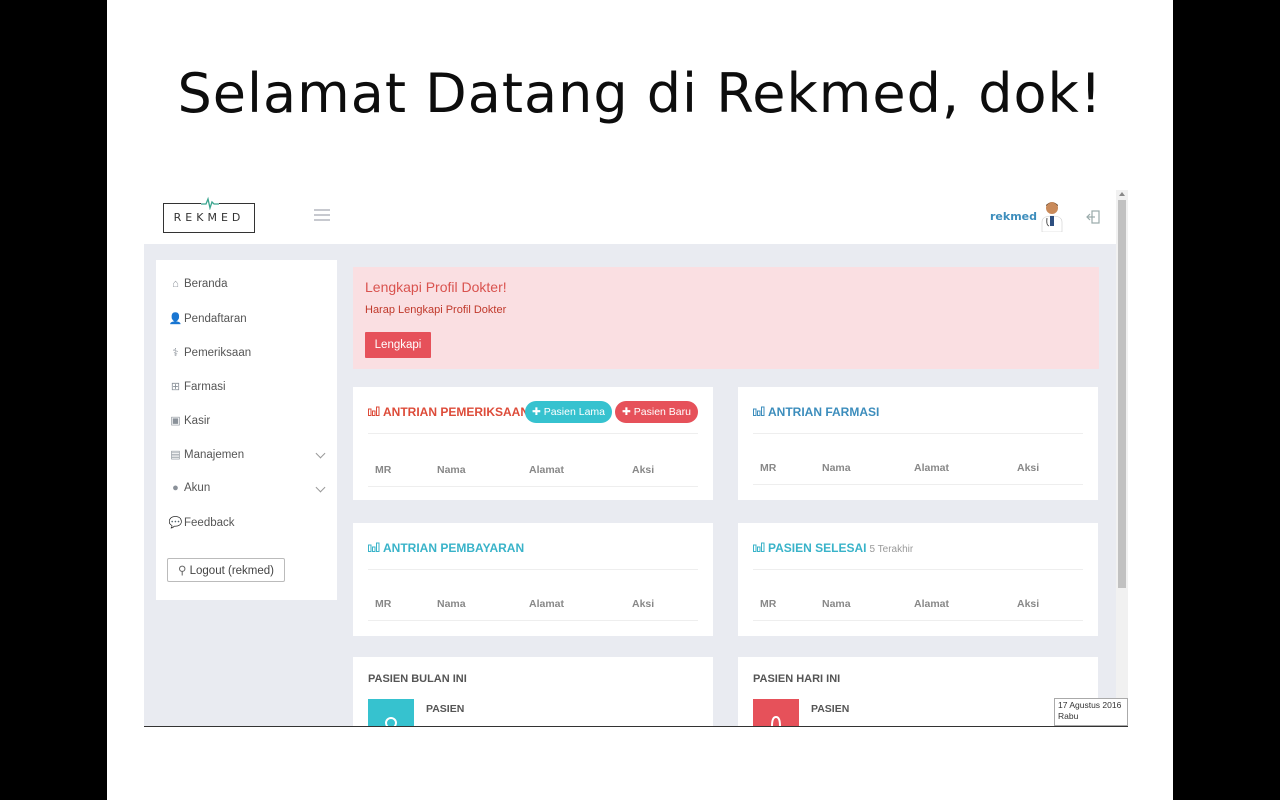 The width and height of the screenshot is (1280, 800). Describe the element at coordinates (630, 217) in the screenshot. I see `top-navbar: REKMED rekmed` at that location.